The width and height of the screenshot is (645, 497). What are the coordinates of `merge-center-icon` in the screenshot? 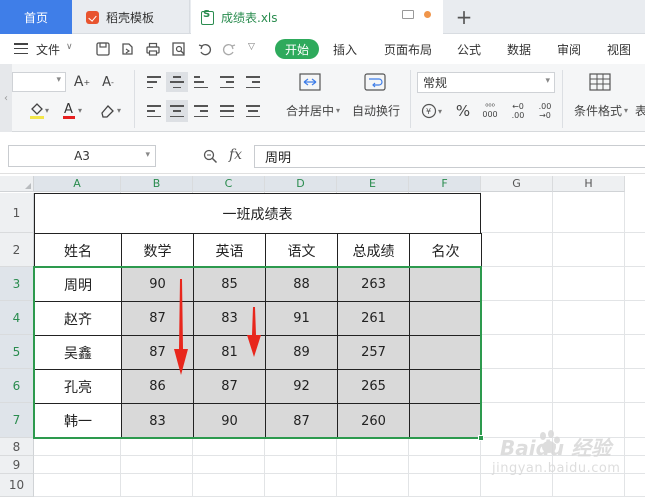 It's located at (310, 82).